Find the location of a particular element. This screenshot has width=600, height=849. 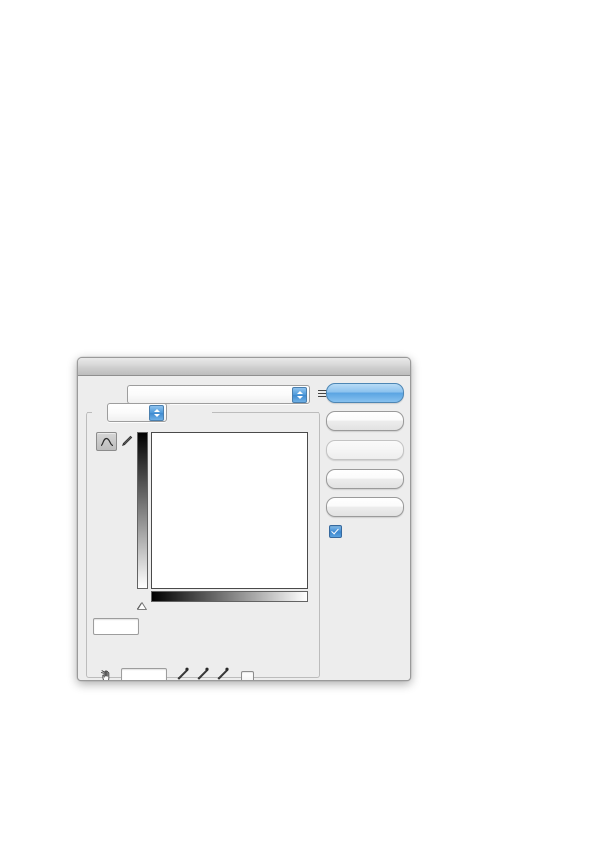

channel-group-box is located at coordinates (203, 541).